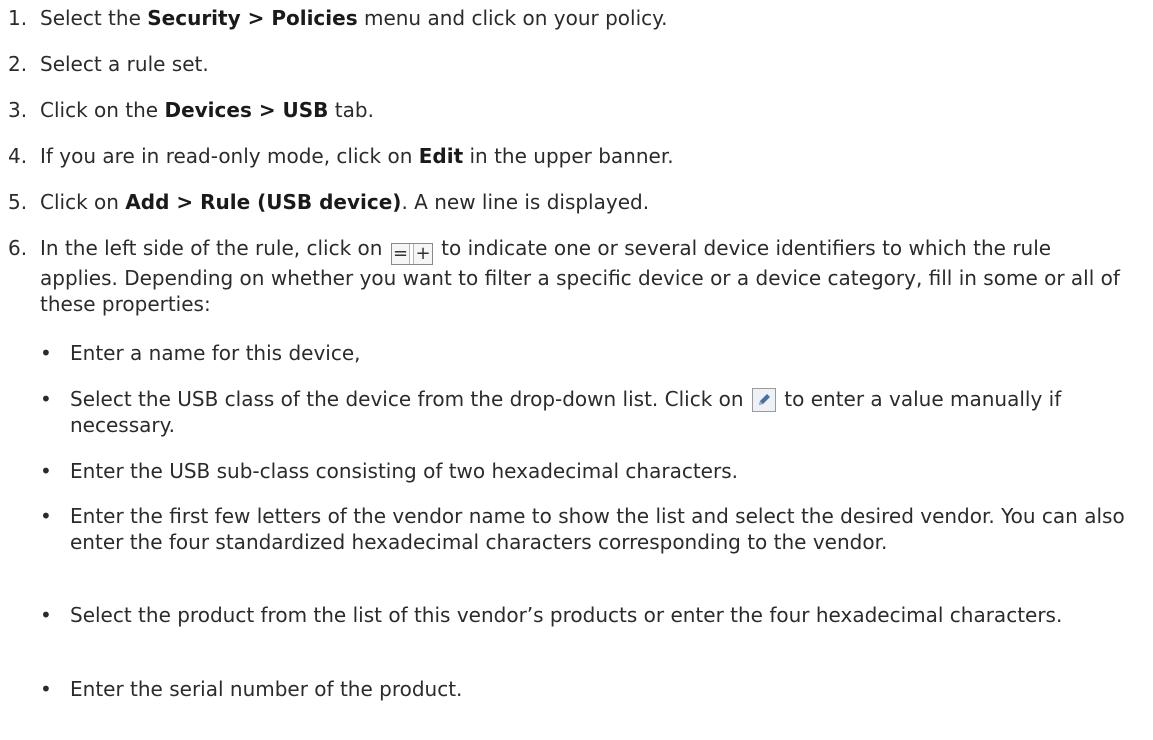 This screenshot has height=740, width=1153. What do you see at coordinates (18, 248) in the screenshot?
I see `step-number: 6.` at bounding box center [18, 248].